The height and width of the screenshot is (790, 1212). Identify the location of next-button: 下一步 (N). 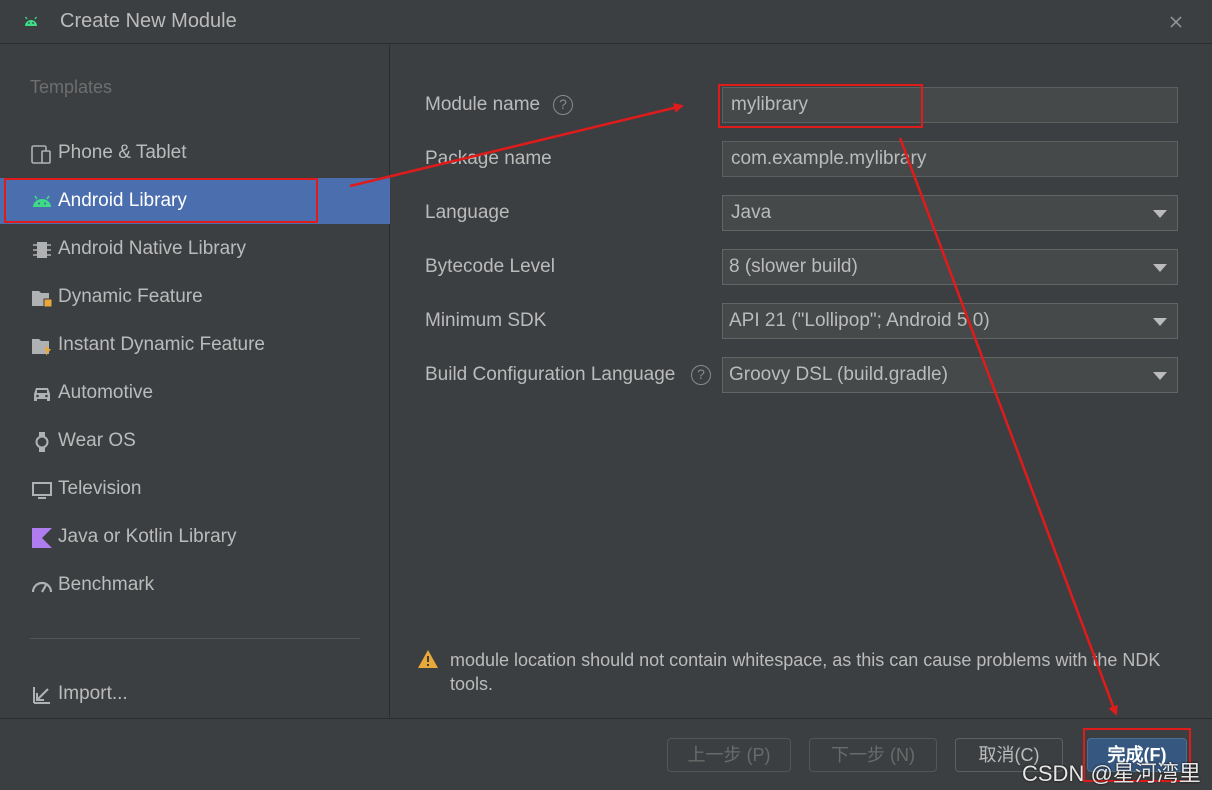
(873, 755).